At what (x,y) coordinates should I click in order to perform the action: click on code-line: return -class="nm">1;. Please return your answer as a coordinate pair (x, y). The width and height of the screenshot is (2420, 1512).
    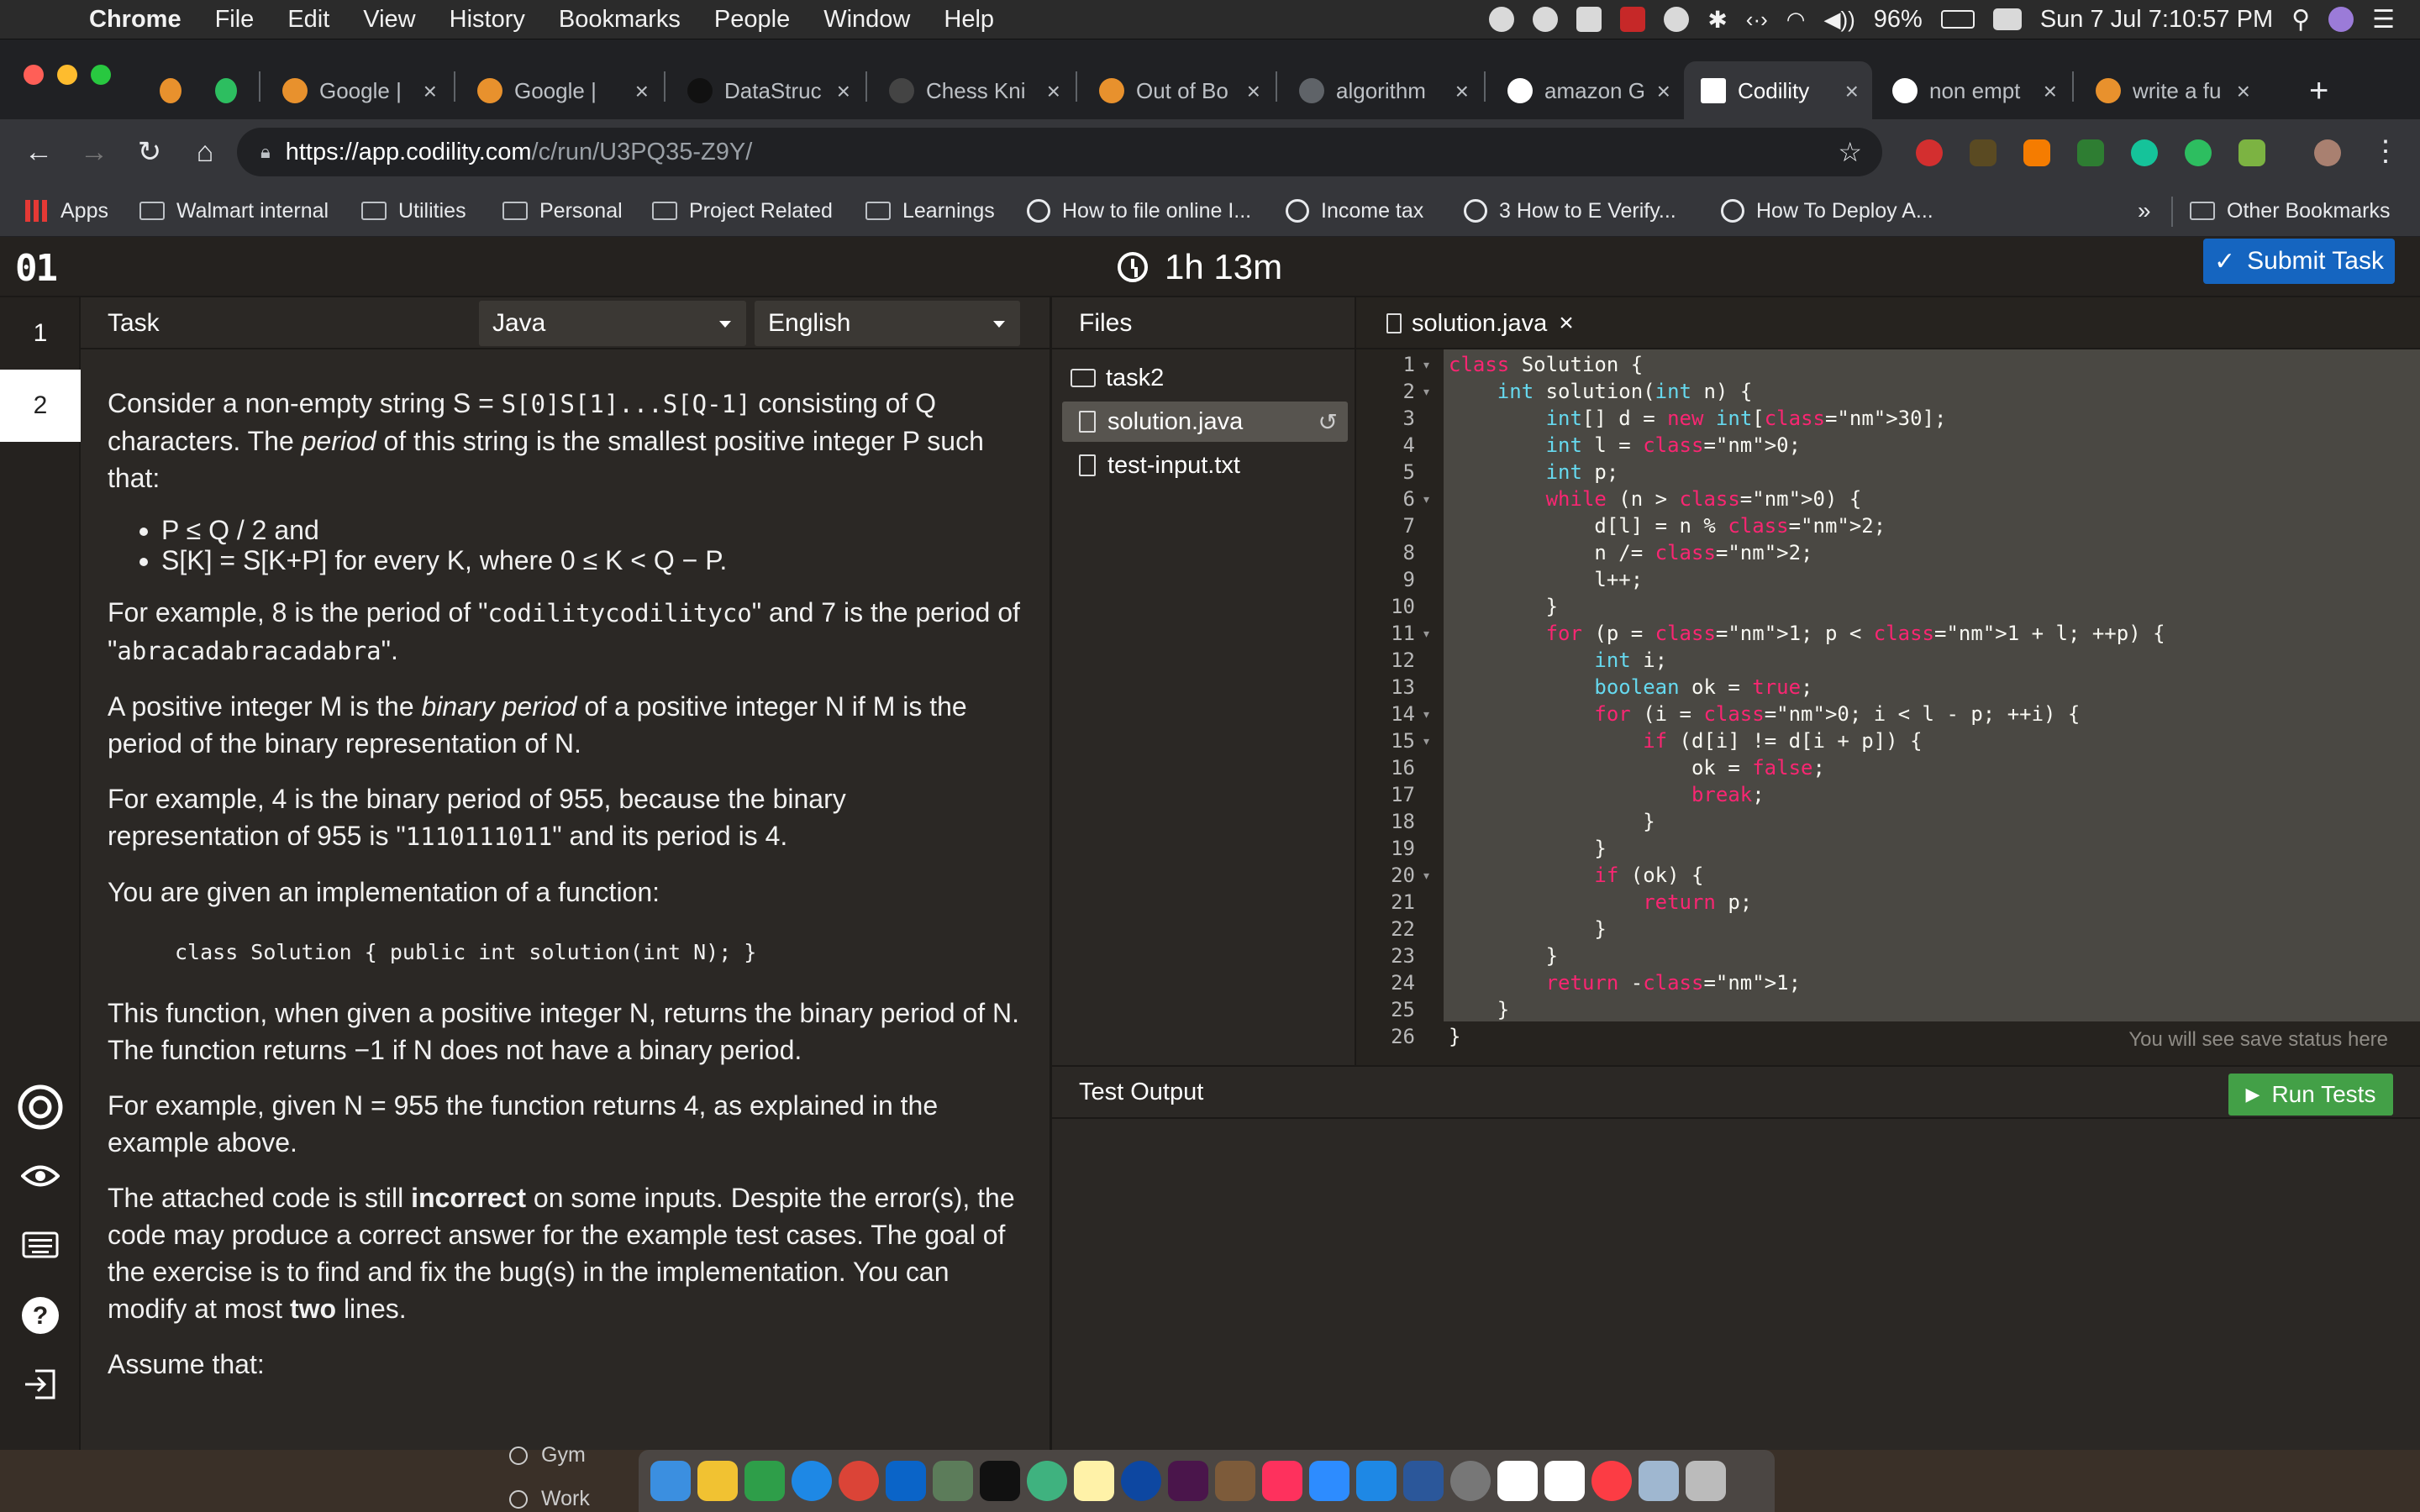
    Looking at the image, I should click on (1625, 983).